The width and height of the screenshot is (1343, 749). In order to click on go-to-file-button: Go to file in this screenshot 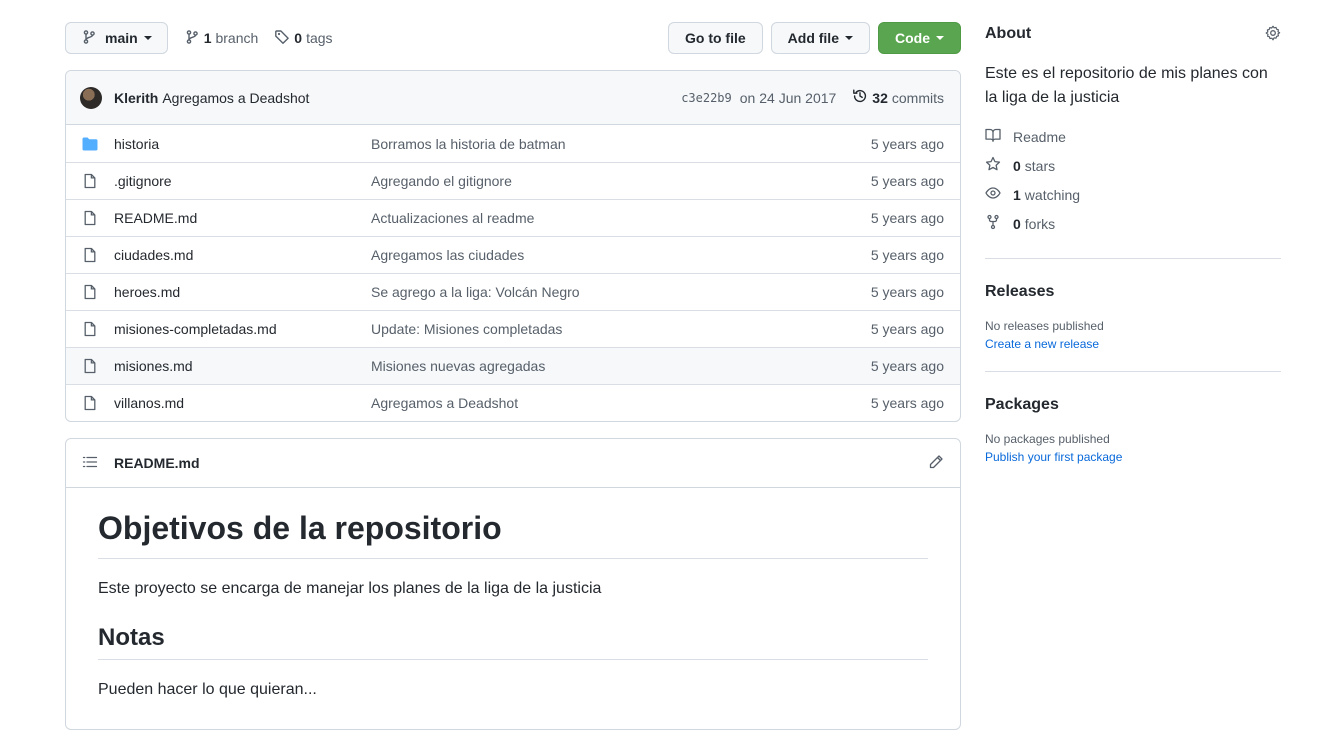, I will do `click(715, 38)`.